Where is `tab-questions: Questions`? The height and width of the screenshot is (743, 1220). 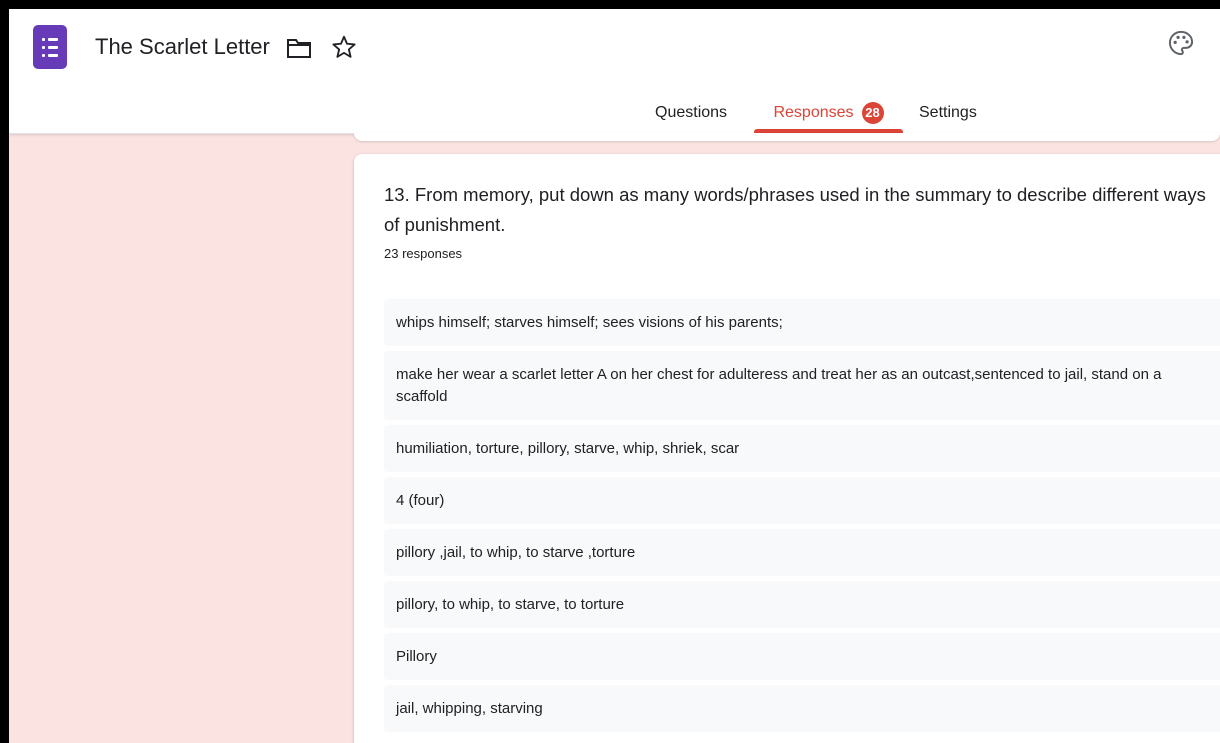
tab-questions: Questions is located at coordinates (691, 113).